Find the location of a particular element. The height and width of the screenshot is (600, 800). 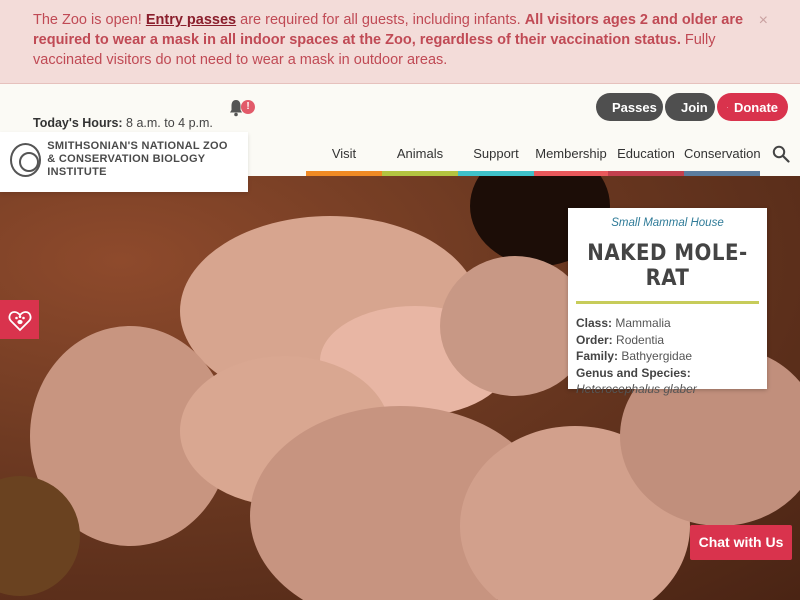

nav-underline-education is located at coordinates (646, 173).